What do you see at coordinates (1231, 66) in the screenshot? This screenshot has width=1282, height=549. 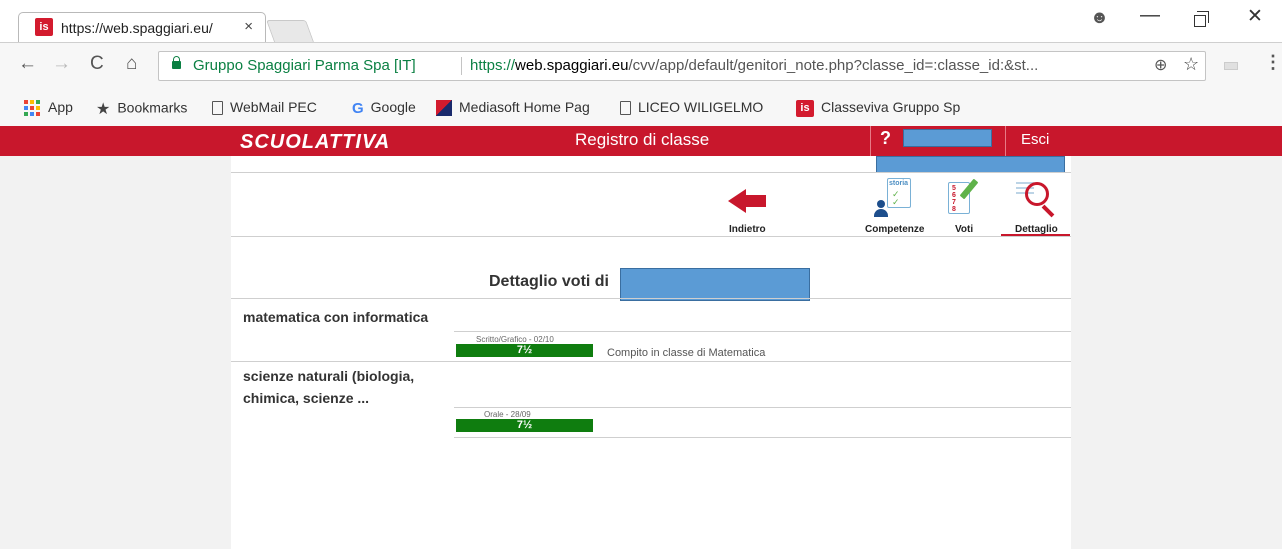 I see `extension-icon` at bounding box center [1231, 66].